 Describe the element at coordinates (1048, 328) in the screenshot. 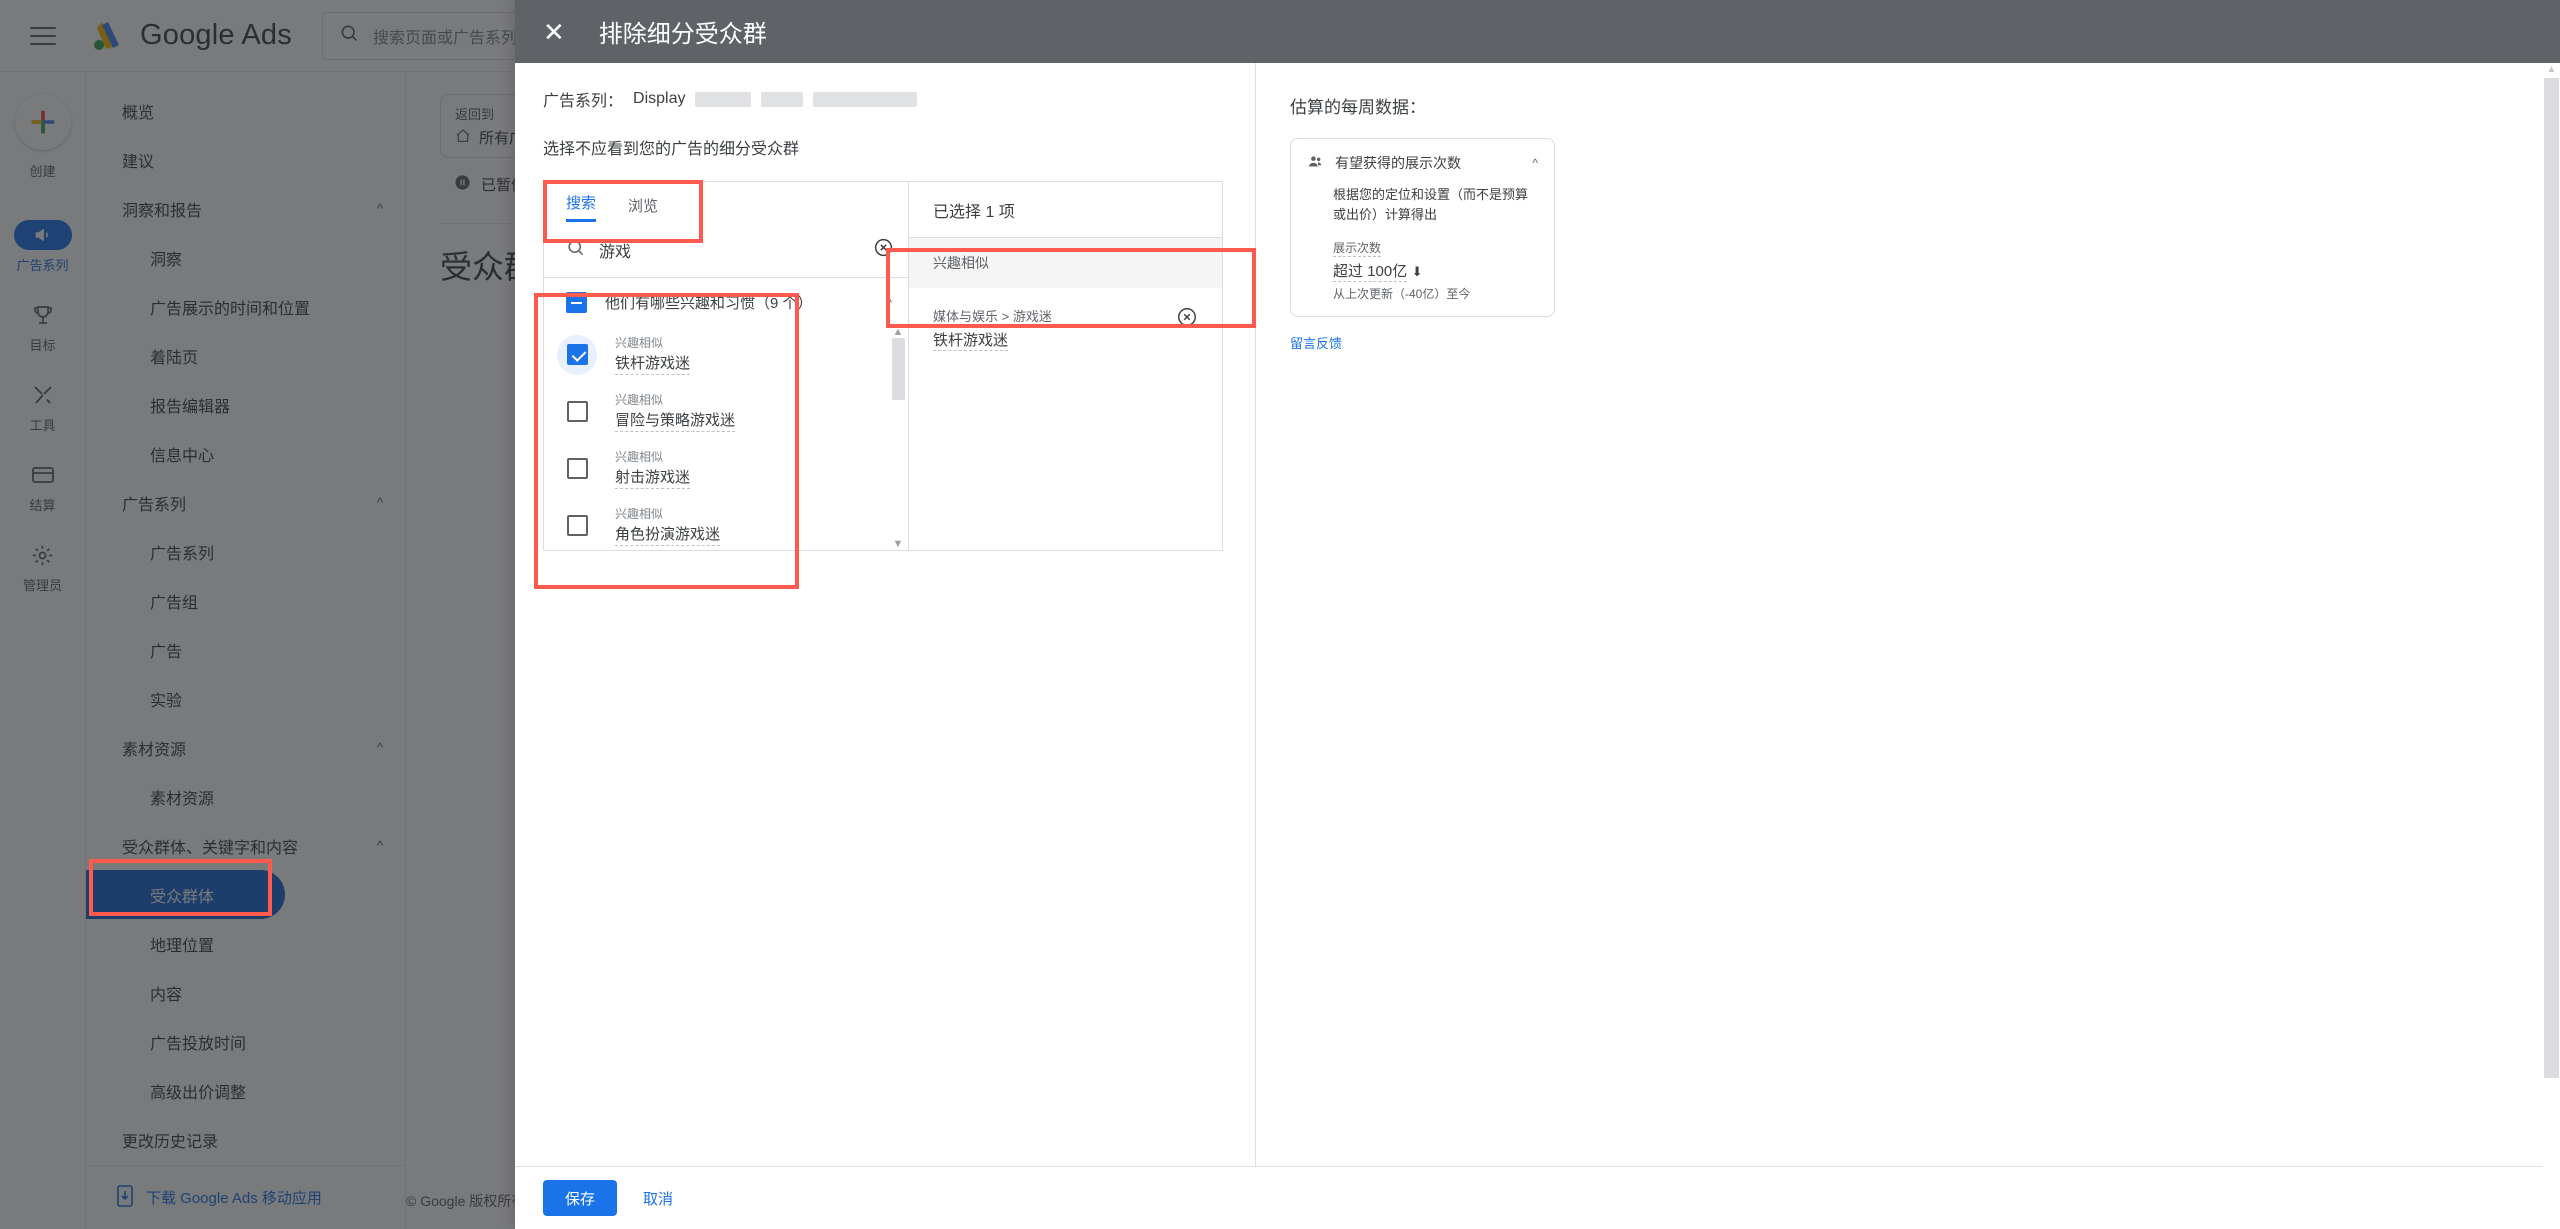

I see `selected-item-texts: 媒体与娱乐 > 游戏迷铁杆游戏迷` at that location.